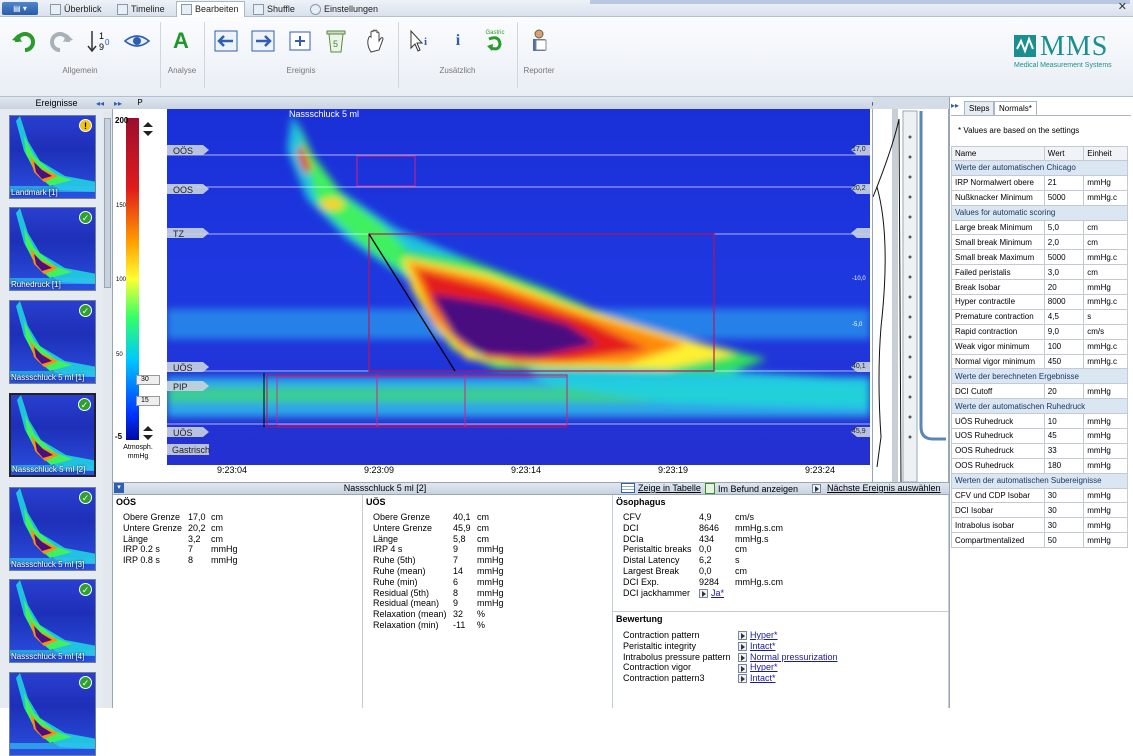 The width and height of the screenshot is (1133, 756). I want to click on isobar-marker-15: 15, so click(148, 401).